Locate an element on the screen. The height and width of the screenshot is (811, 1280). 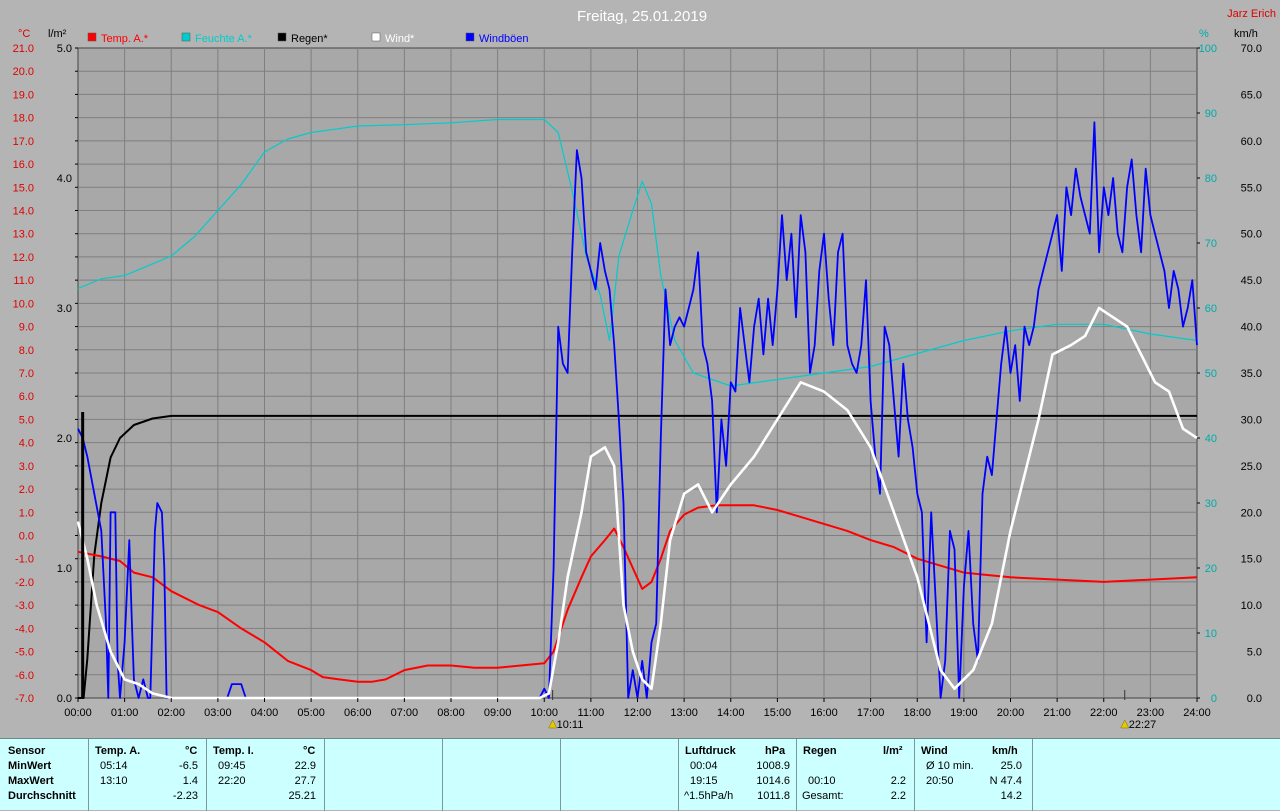
temp-tick-label: 16.0 is located at coordinates (23, 165).